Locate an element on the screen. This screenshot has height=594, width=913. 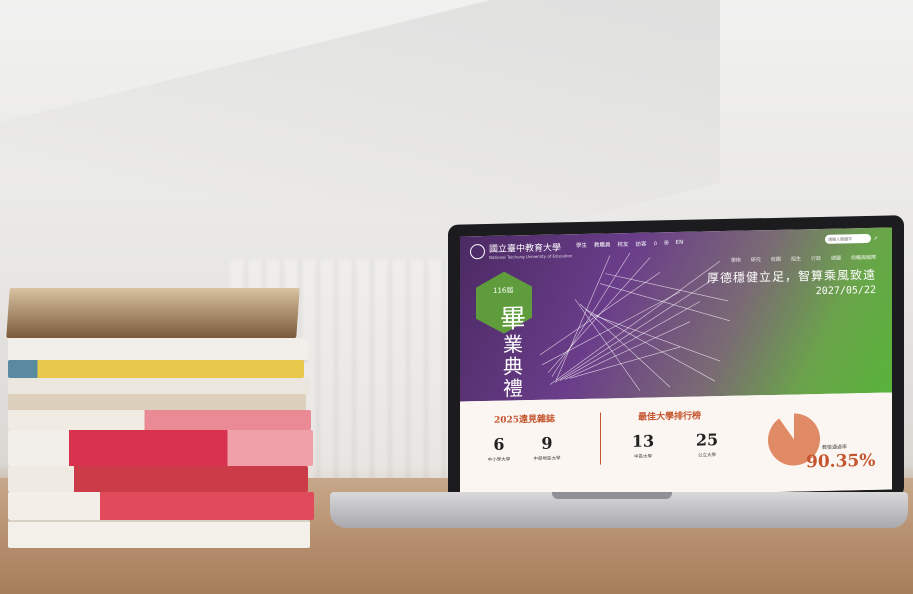
stat-value: 25 is located at coordinates (707, 440).